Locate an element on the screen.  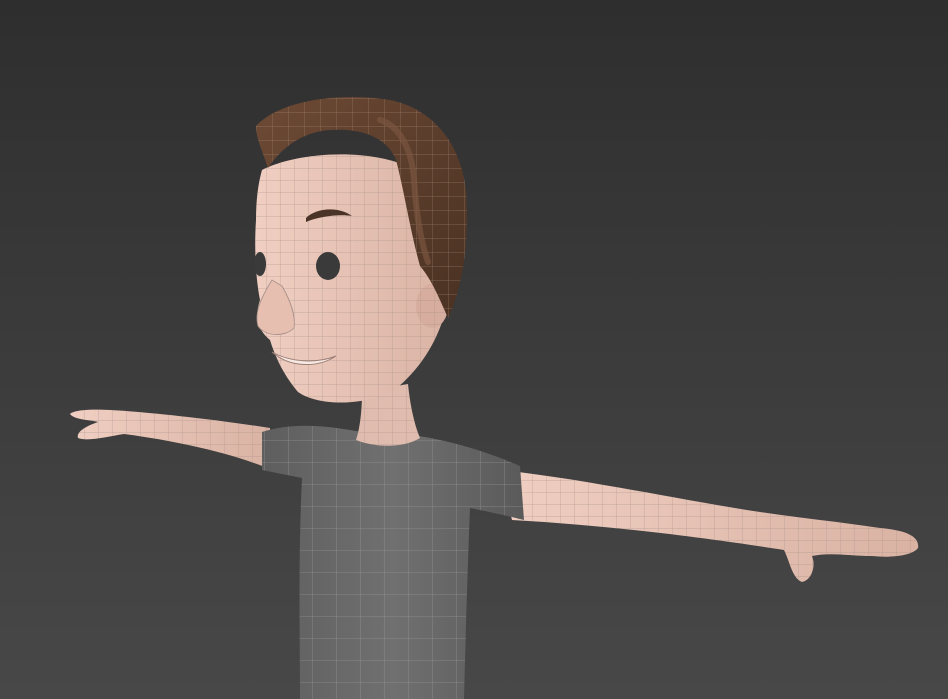
torso-shirt is located at coordinates (393, 562).